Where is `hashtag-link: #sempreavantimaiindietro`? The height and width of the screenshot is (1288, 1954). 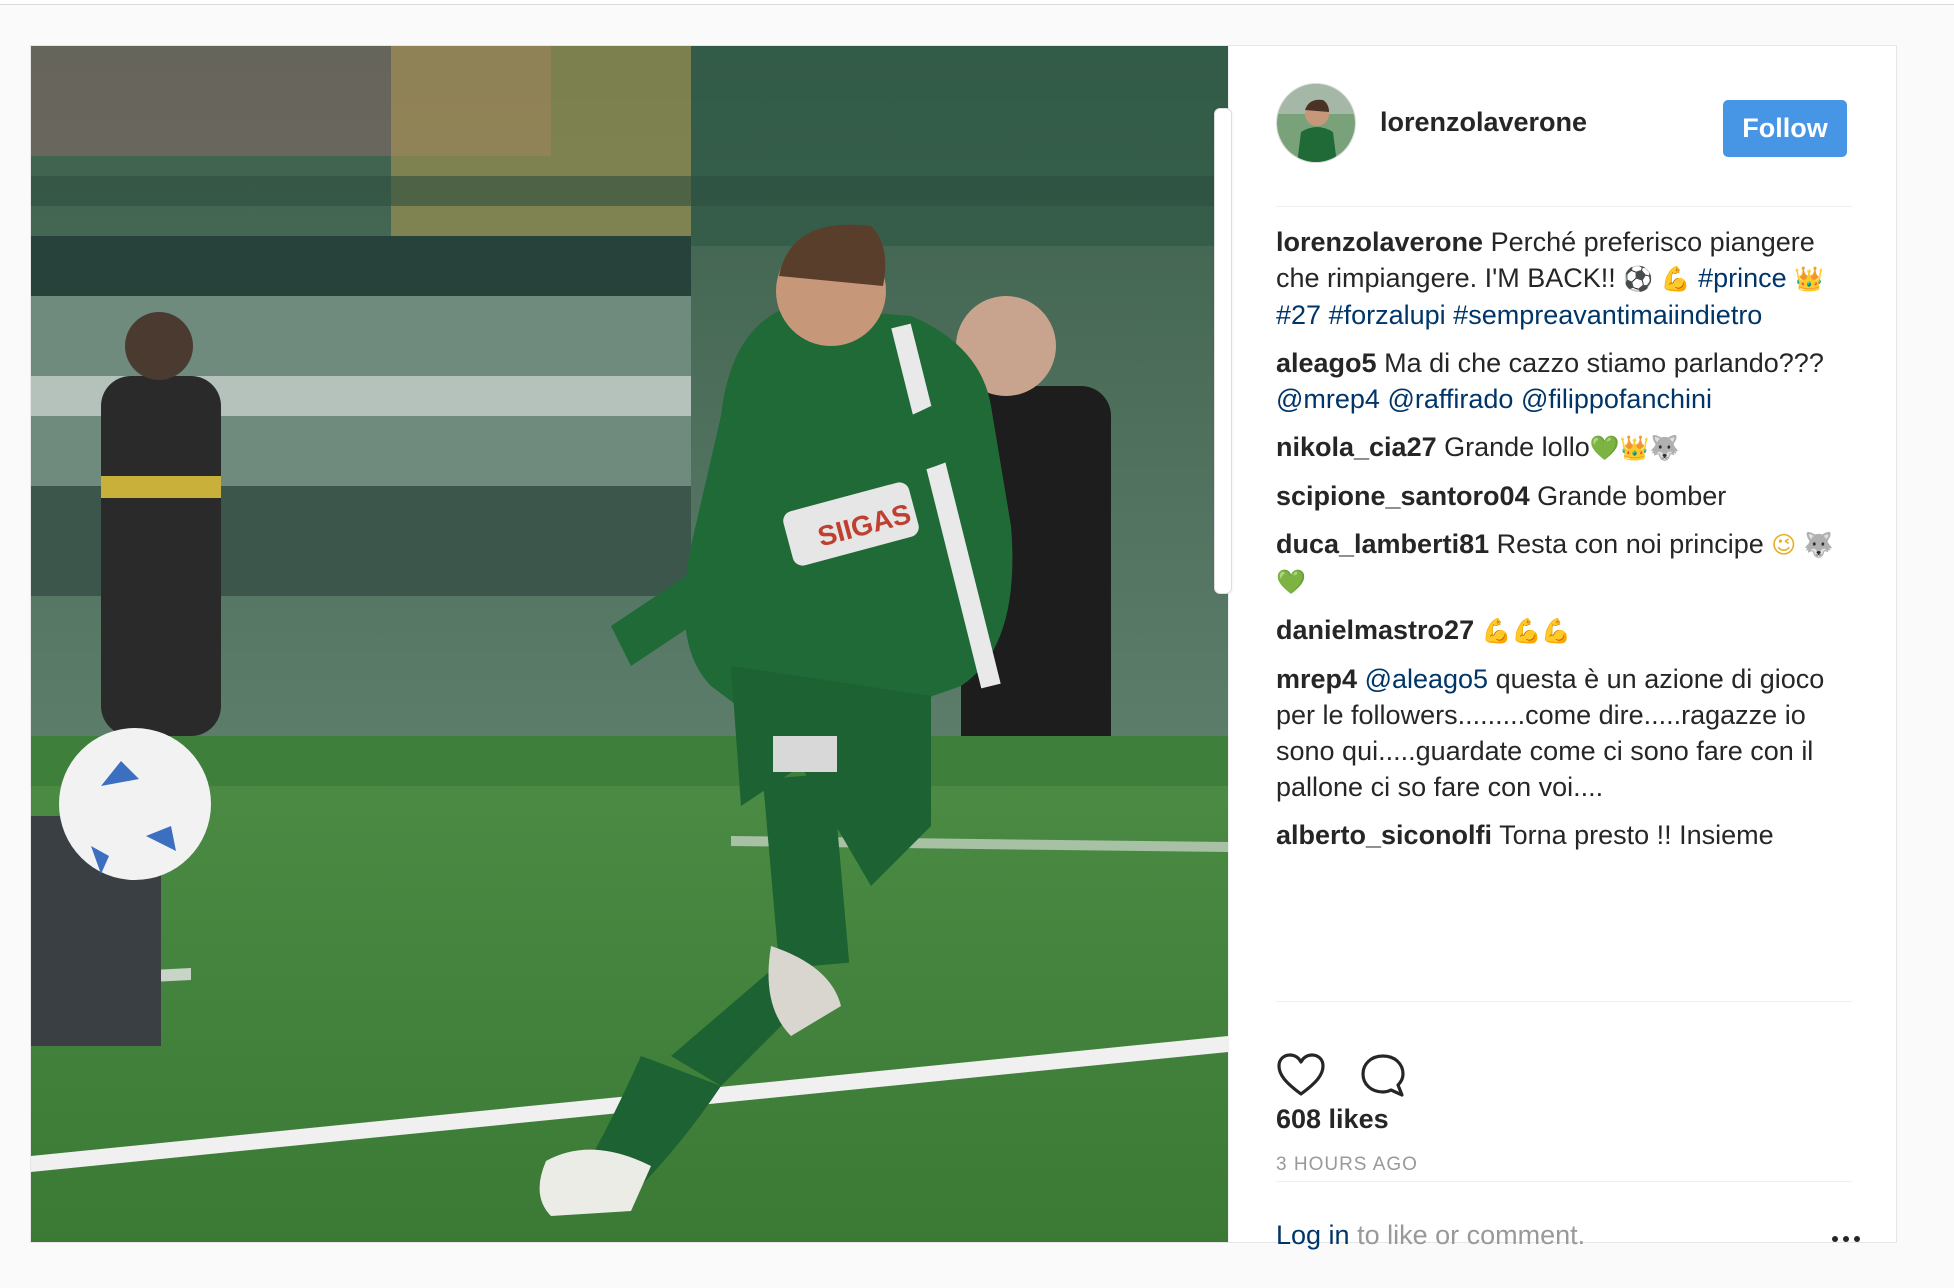
hashtag-link: #sempreavantimaiindietro is located at coordinates (1607, 315).